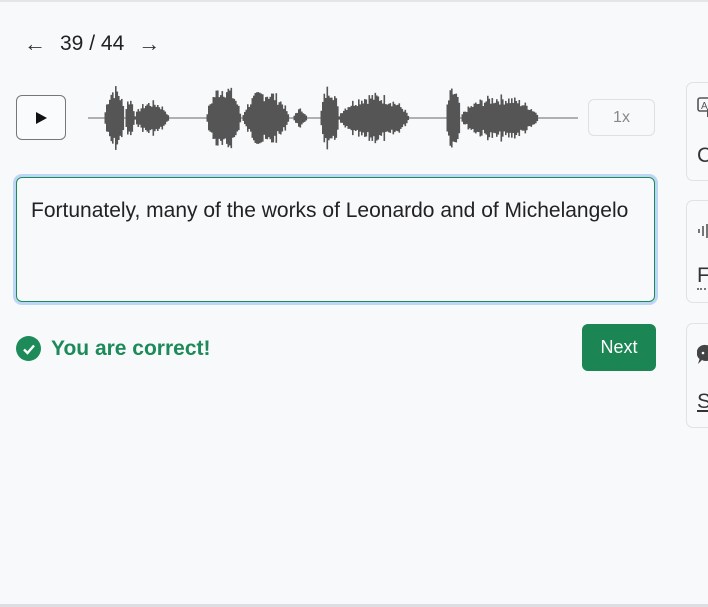 This screenshot has height=607, width=708. Describe the element at coordinates (697, 131) in the screenshot. I see `side-card-translate: A C` at that location.